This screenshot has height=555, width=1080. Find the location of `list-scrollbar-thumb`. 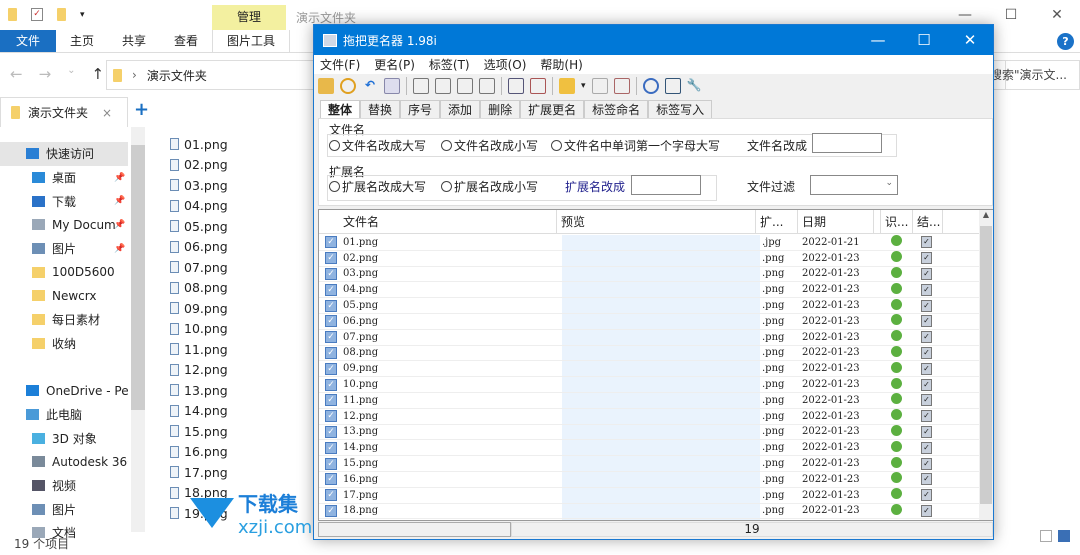

list-scrollbar-thumb is located at coordinates (986, 365).